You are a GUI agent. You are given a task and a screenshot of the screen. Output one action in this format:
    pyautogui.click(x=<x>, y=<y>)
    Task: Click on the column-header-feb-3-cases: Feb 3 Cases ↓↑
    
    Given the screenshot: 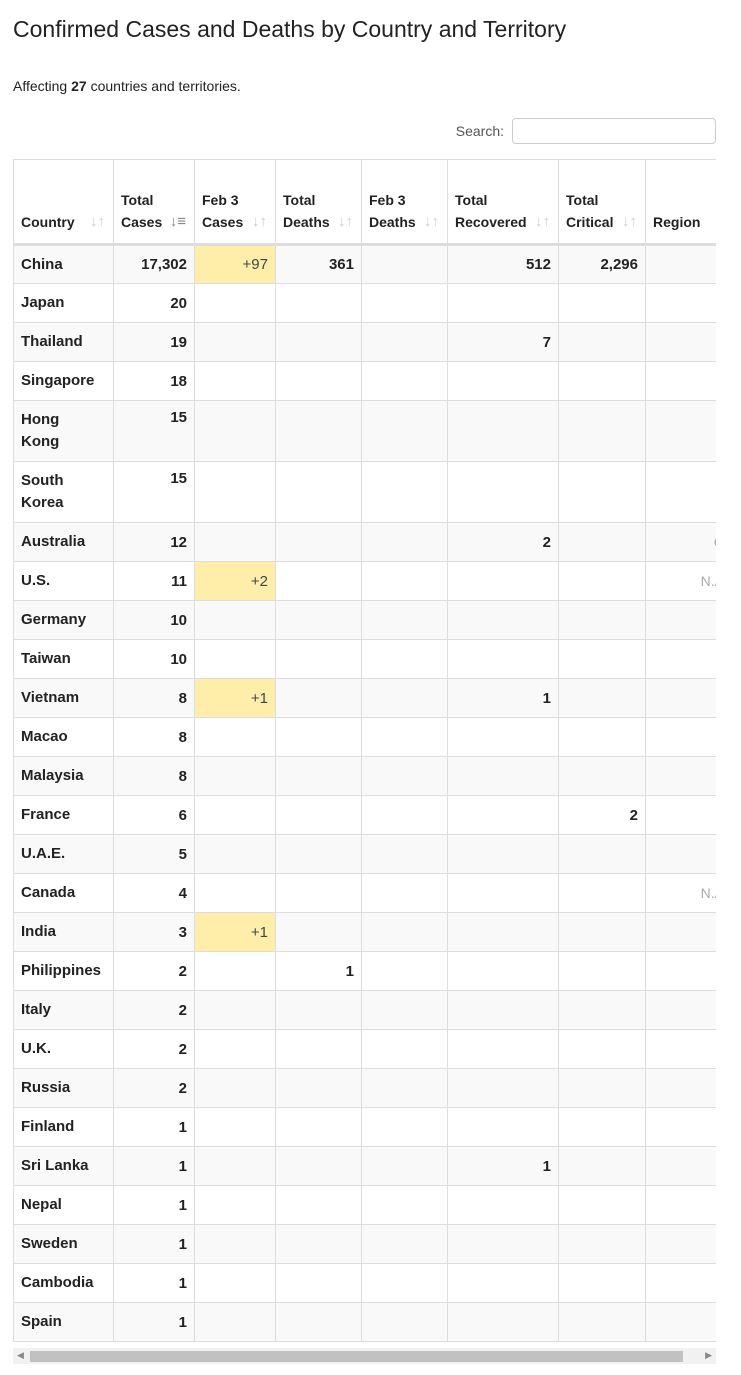 What is the action you would take?
    pyautogui.click(x=235, y=202)
    